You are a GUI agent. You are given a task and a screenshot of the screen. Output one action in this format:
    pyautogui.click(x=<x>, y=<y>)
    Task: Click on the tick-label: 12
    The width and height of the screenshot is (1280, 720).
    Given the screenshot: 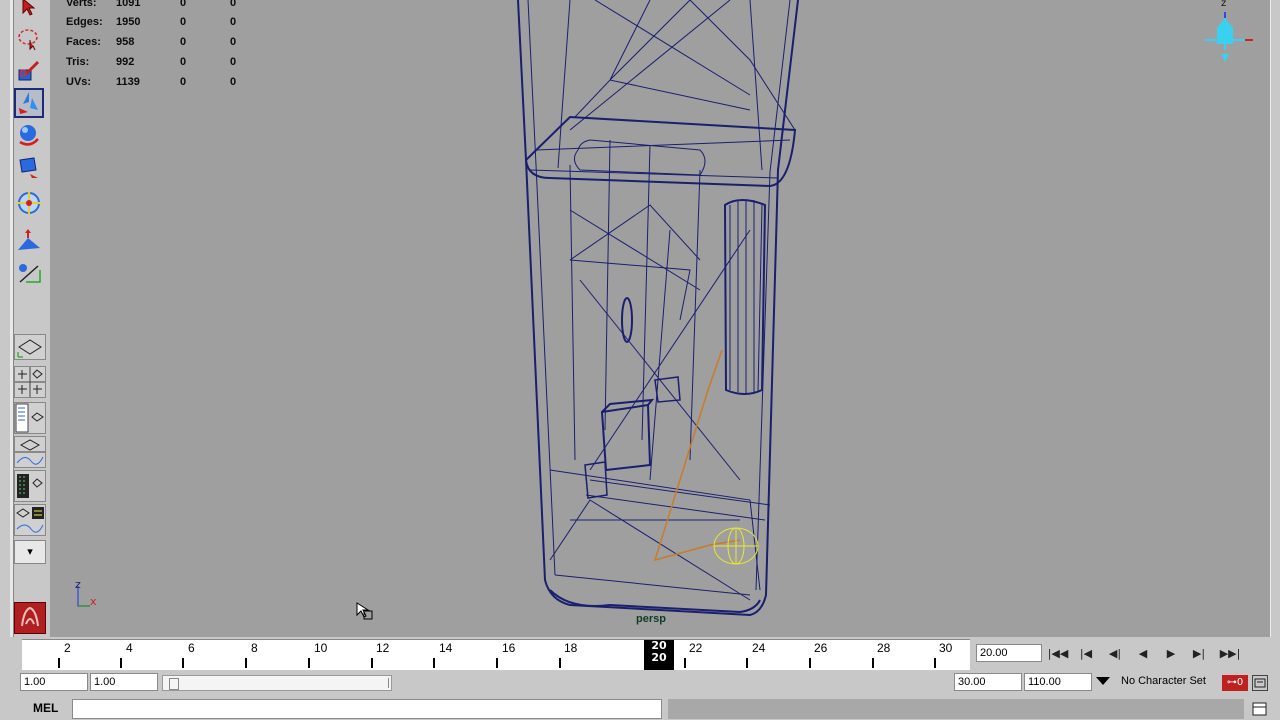 What is the action you would take?
    pyautogui.click(x=383, y=648)
    